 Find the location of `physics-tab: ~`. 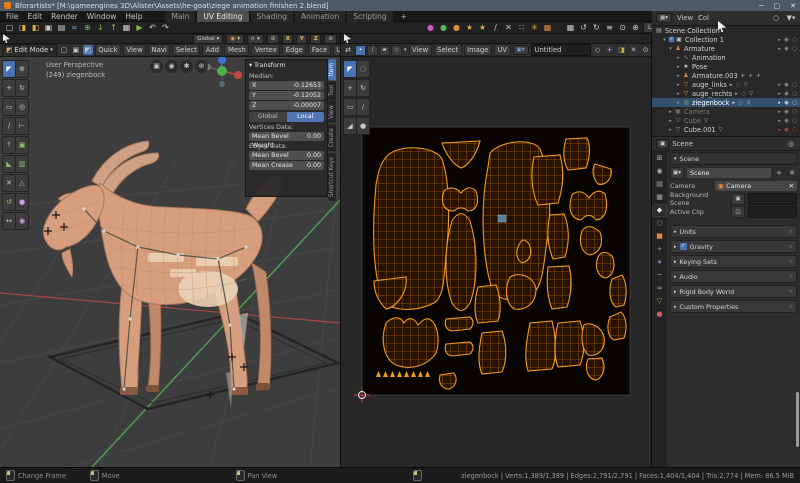

physics-tab: ~ is located at coordinates (659, 275).